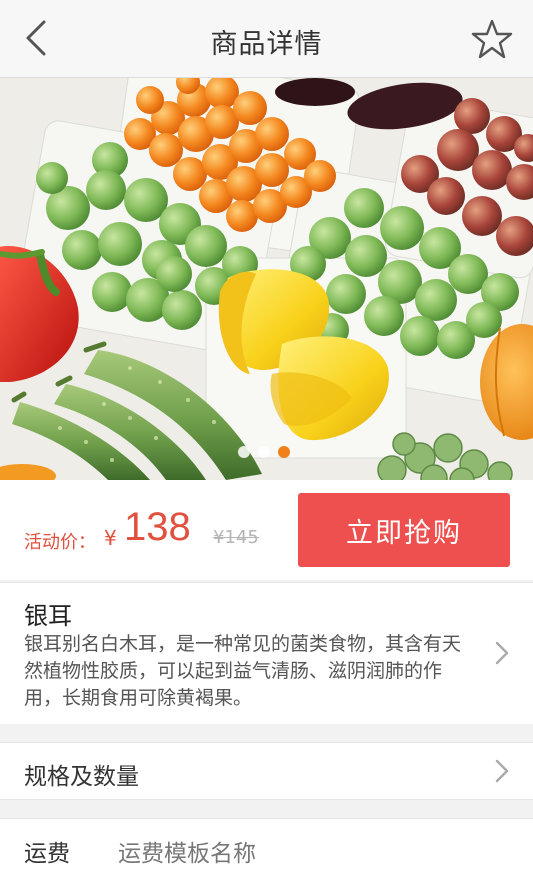 Image resolution: width=533 pixels, height=887 pixels. I want to click on shipping-label: 运费, so click(47, 854).